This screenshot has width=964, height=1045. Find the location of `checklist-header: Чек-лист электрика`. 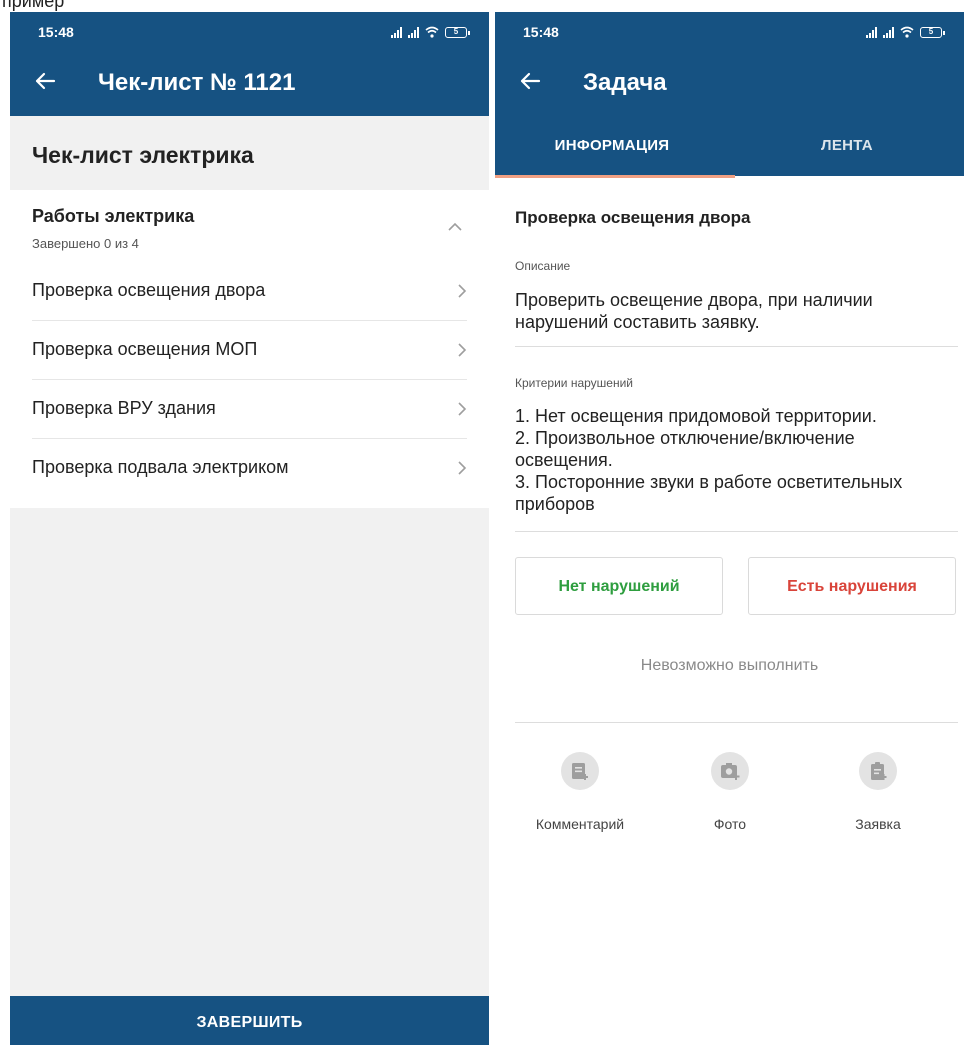

checklist-header: Чек-лист электрика is located at coordinates (249, 153).